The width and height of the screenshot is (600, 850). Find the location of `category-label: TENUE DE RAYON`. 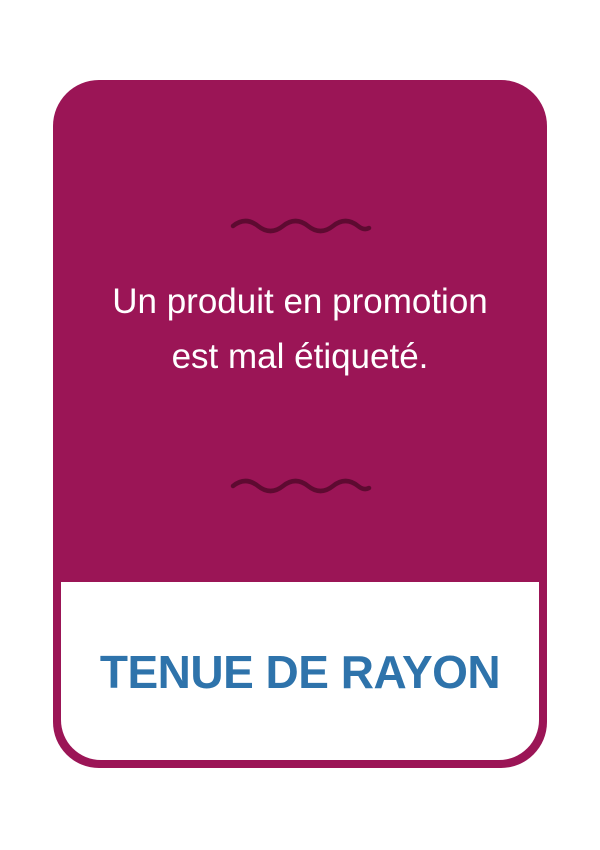

category-label: TENUE DE RAYON is located at coordinates (300, 672).